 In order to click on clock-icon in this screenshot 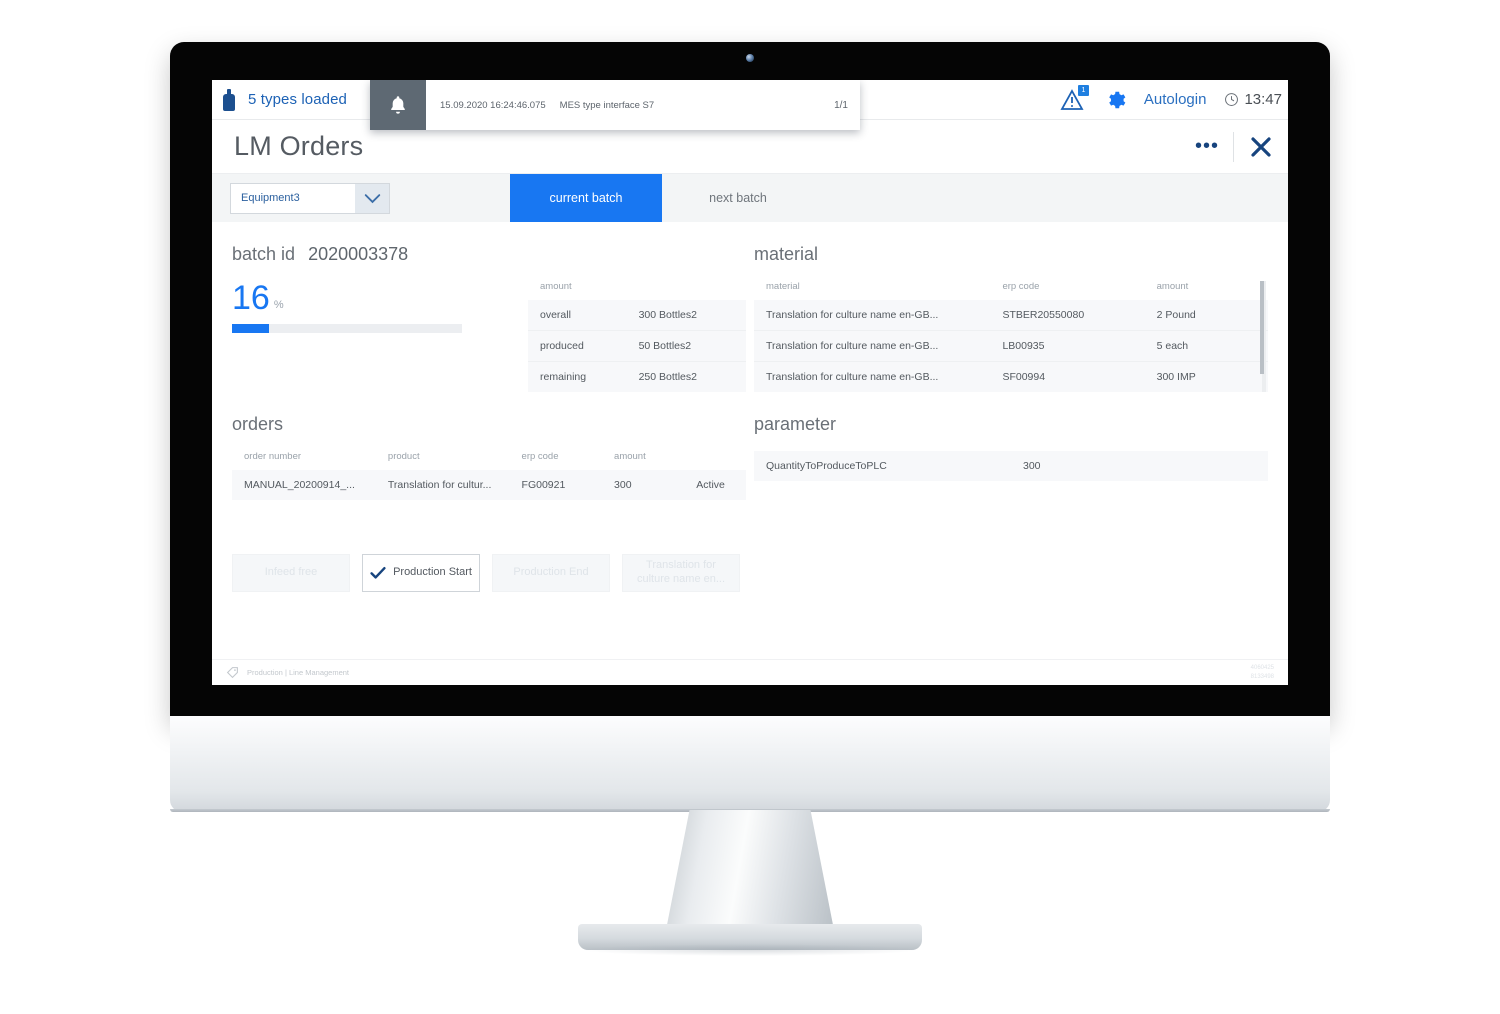, I will do `click(1232, 99)`.